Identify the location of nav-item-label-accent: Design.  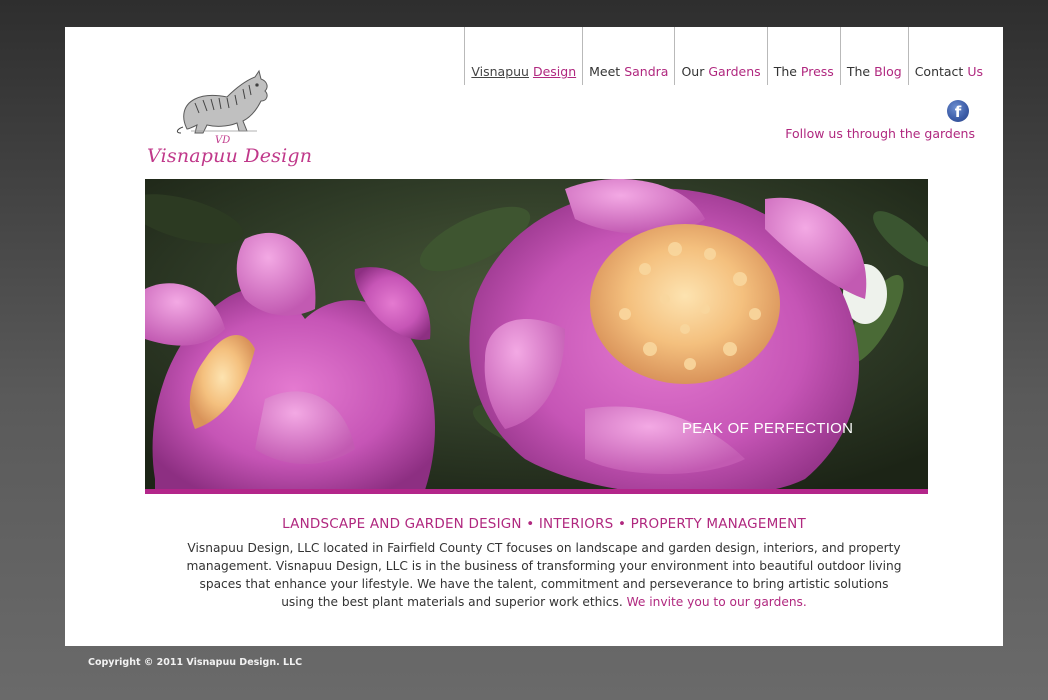
(554, 71).